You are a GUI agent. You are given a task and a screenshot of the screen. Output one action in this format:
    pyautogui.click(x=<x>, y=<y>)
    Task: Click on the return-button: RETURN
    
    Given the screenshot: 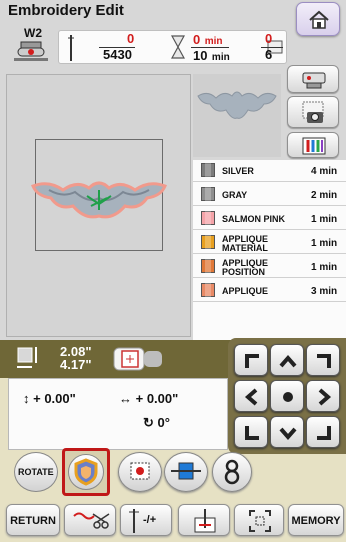 What is the action you would take?
    pyautogui.click(x=33, y=520)
    